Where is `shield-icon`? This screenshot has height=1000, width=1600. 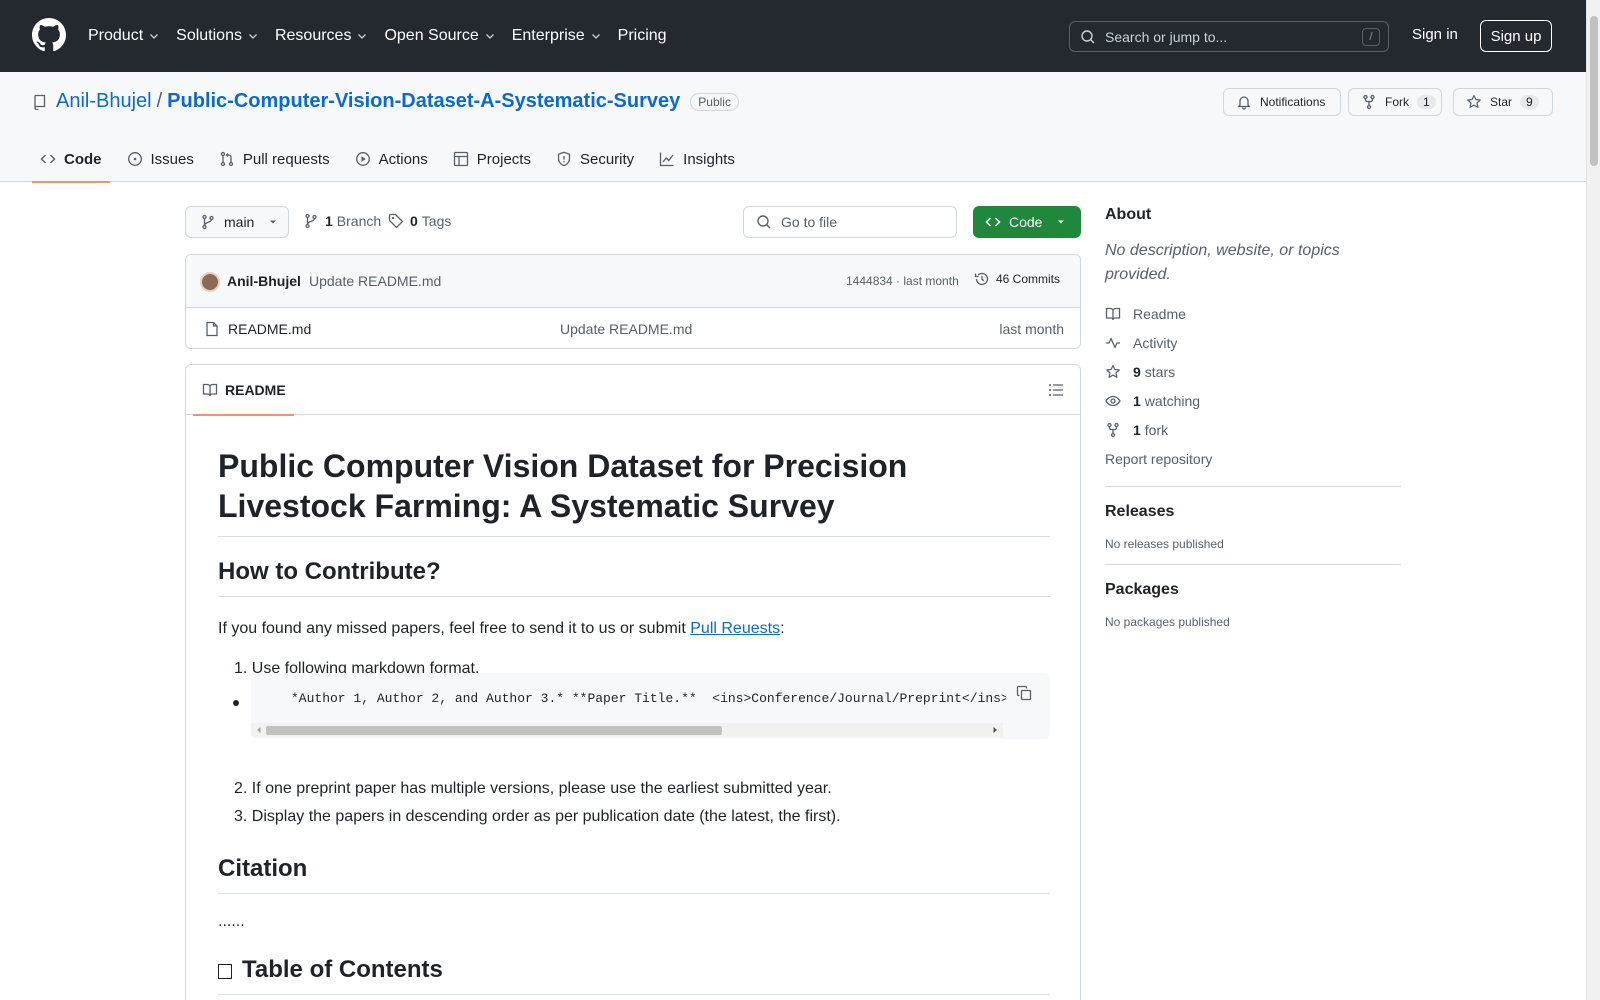
shield-icon is located at coordinates (568, 159).